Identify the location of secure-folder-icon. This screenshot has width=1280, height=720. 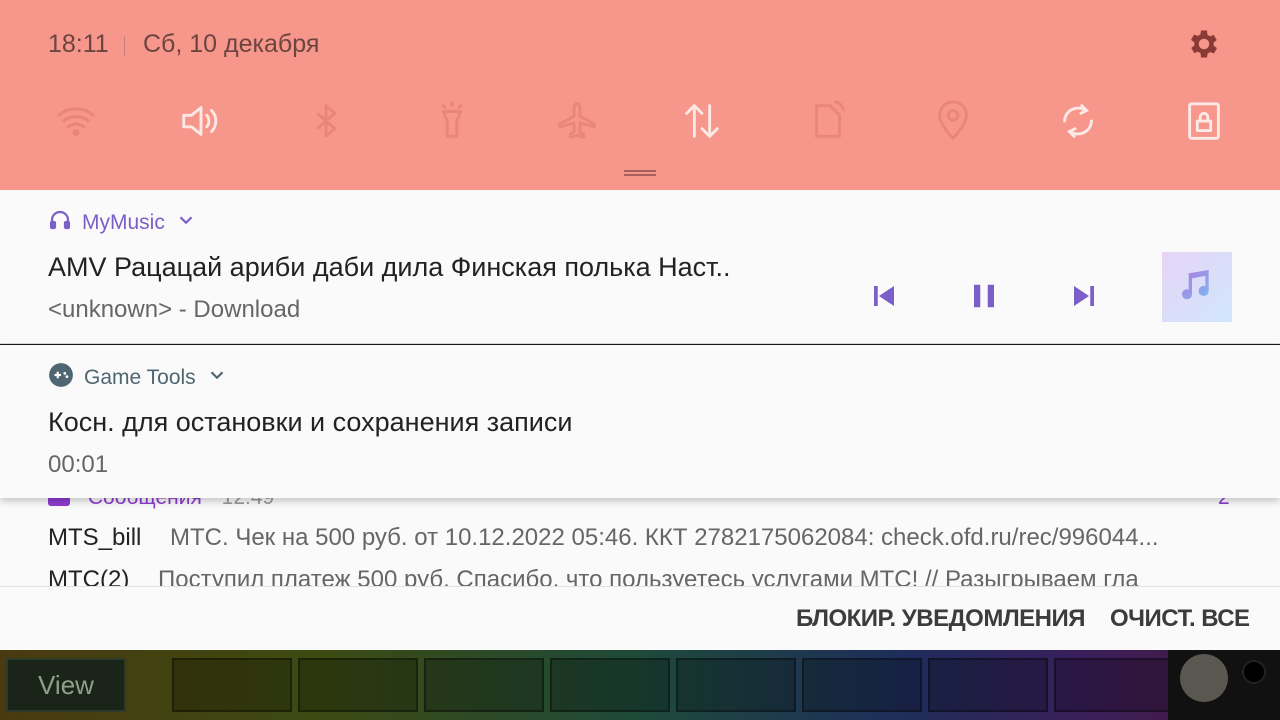
(1204, 121).